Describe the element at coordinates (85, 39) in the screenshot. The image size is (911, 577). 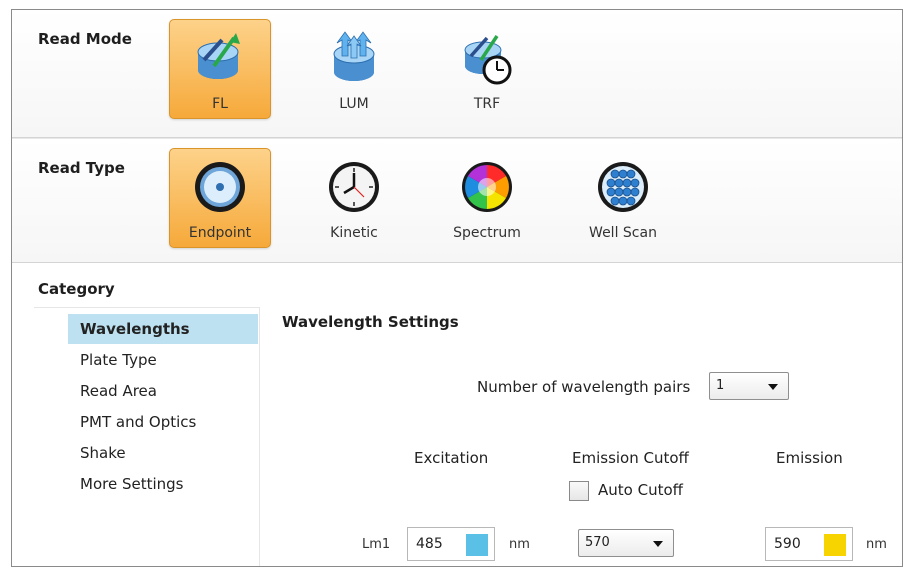
I see `read-mode-label: Read Mode` at that location.